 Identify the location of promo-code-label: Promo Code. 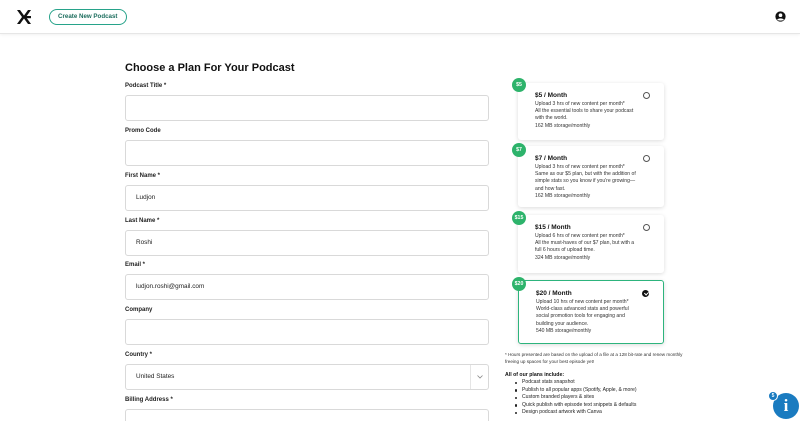
(143, 131).